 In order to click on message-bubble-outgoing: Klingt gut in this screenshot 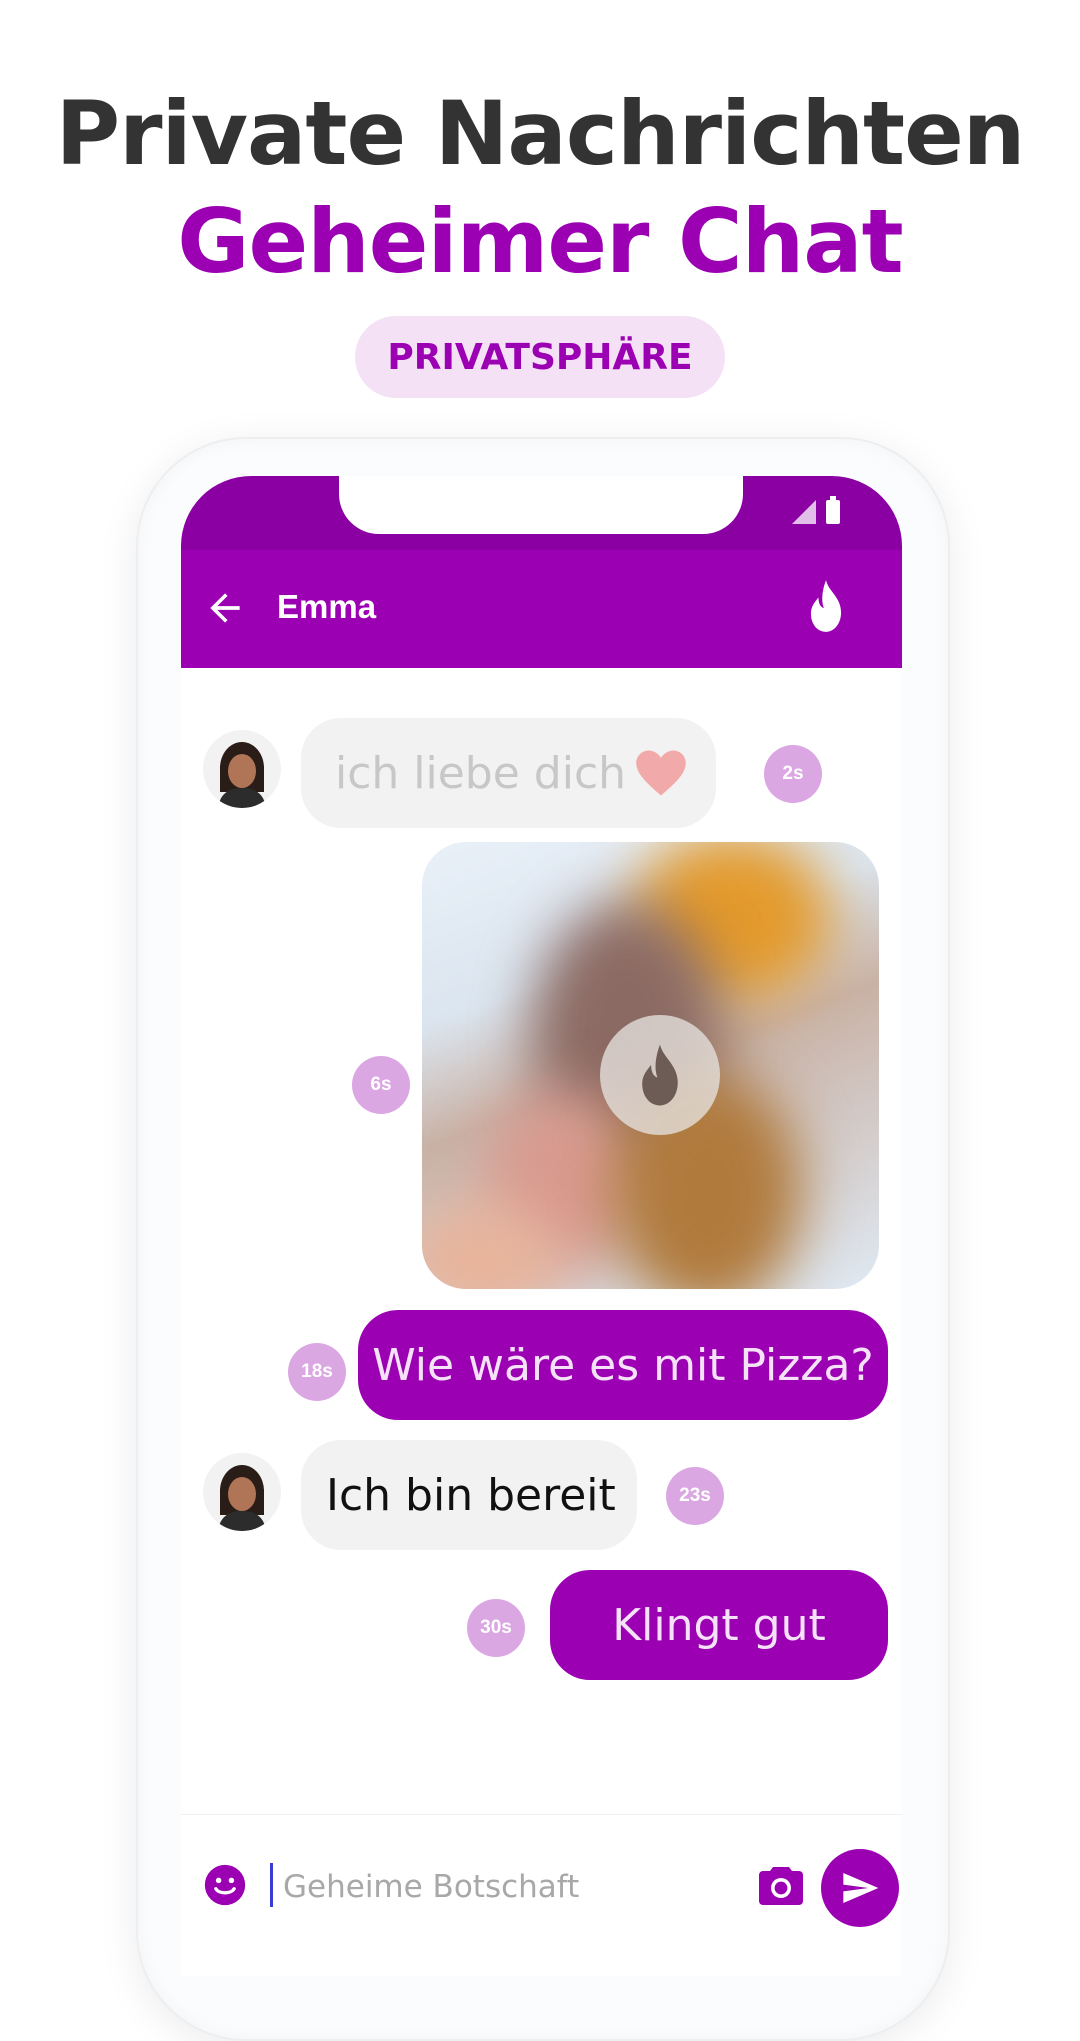, I will do `click(719, 1625)`.